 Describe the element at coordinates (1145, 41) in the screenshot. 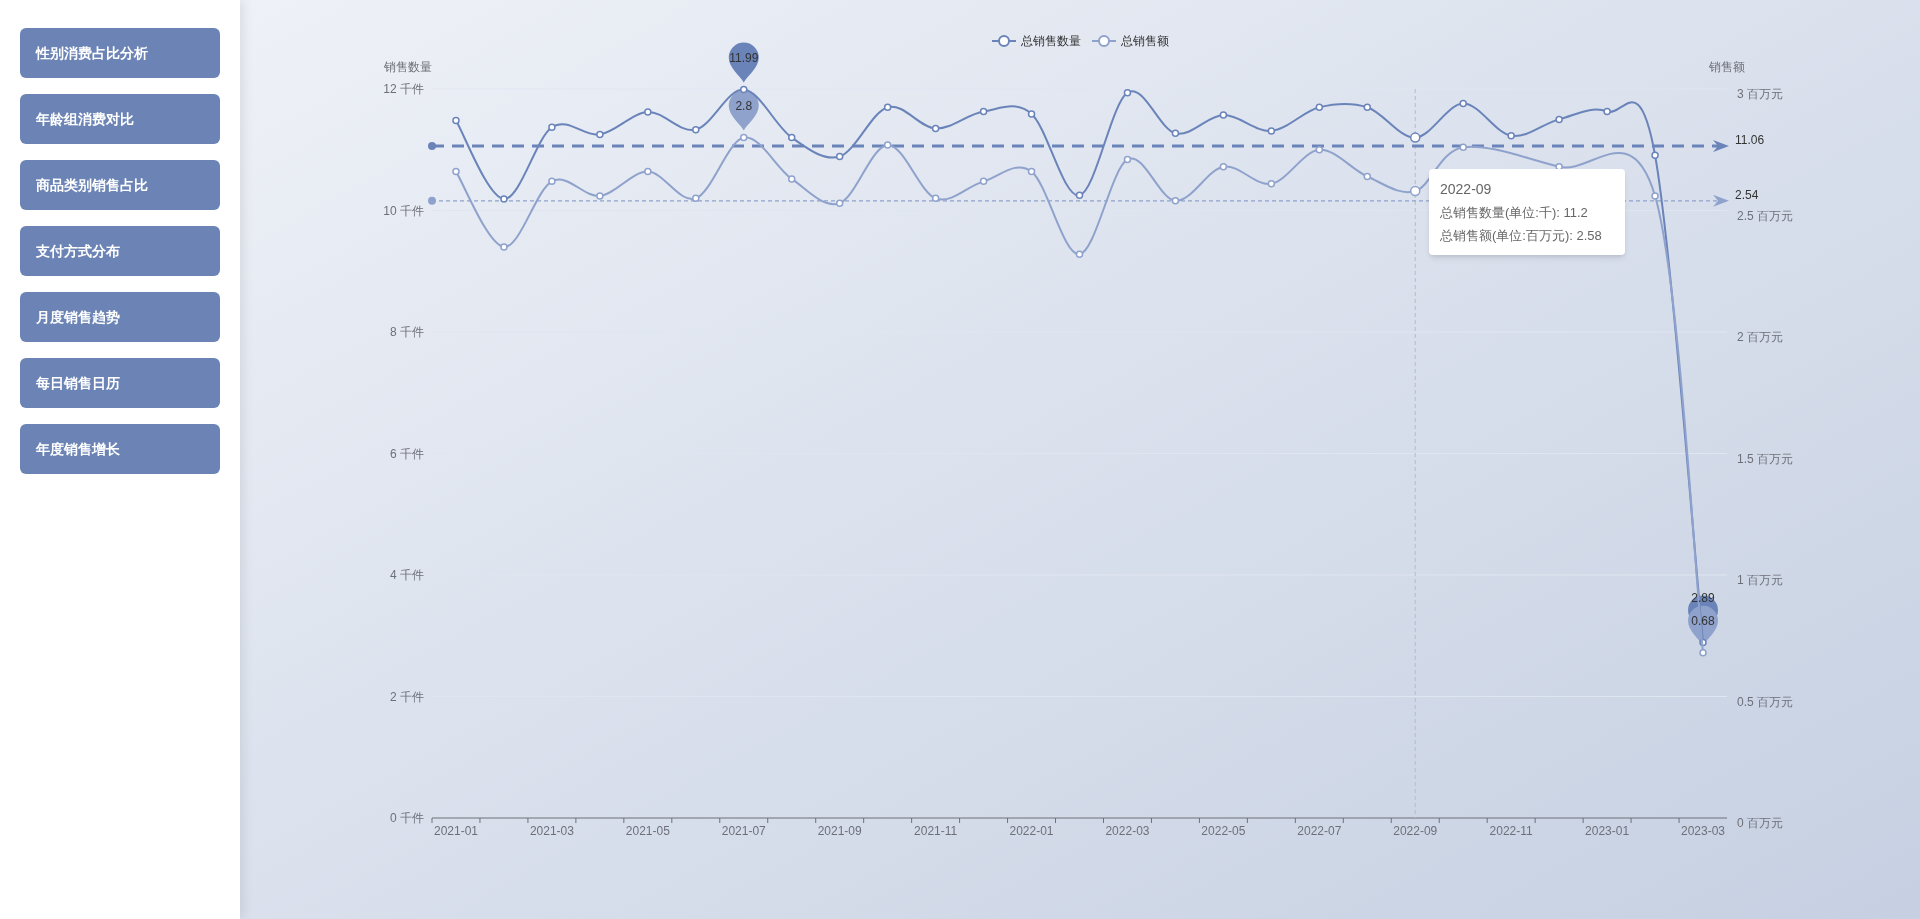

I see `legend-label: 总销售额` at that location.